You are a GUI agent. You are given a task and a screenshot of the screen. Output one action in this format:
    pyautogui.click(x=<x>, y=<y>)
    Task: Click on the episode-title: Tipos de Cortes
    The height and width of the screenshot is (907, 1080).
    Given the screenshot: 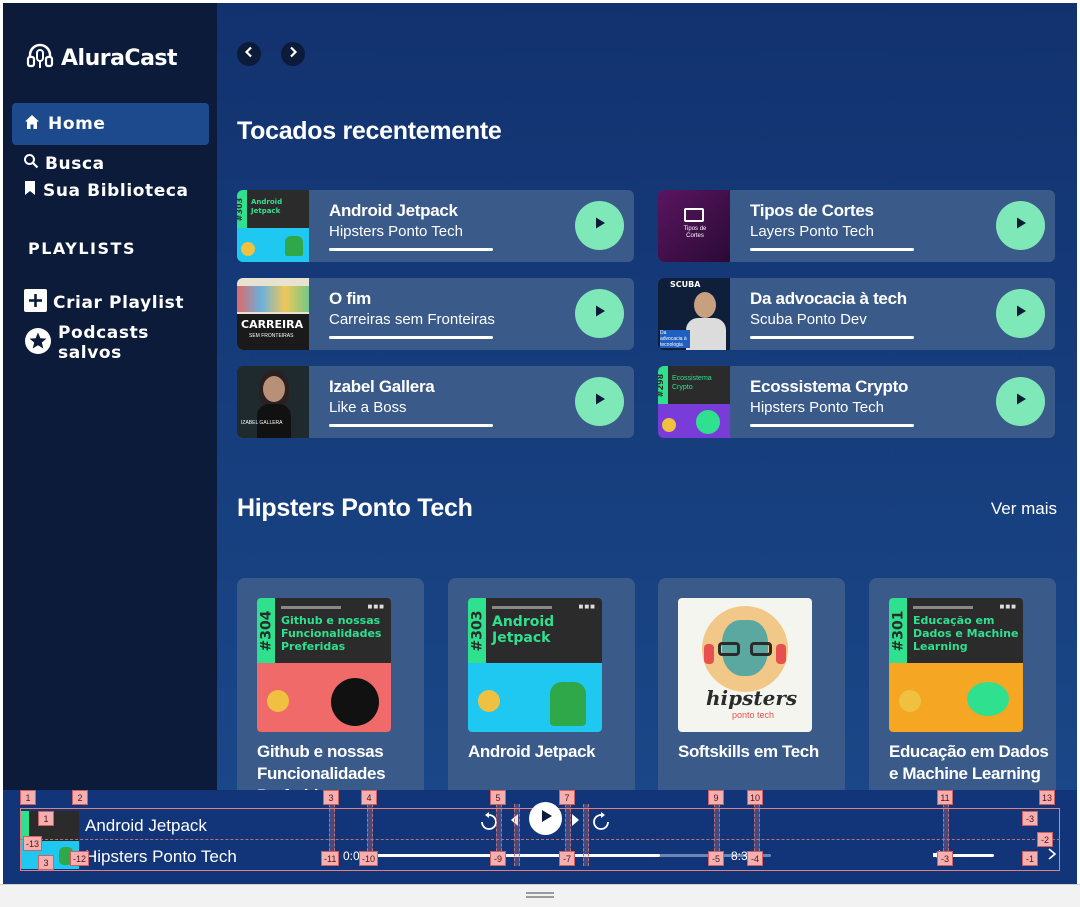 What is the action you would take?
    pyautogui.click(x=812, y=210)
    